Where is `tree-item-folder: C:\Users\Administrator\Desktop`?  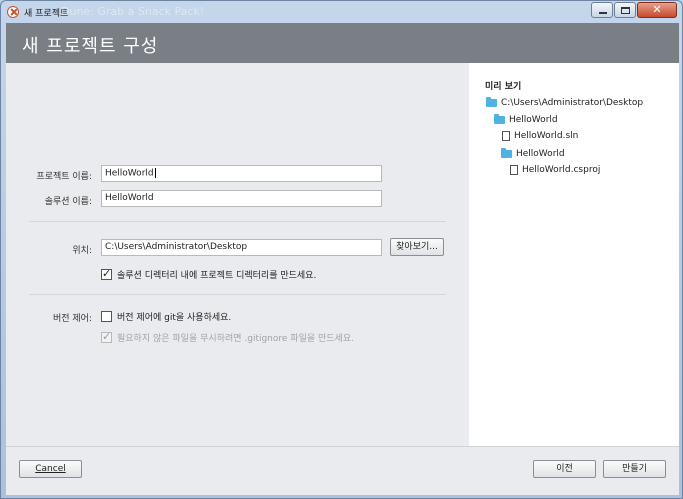
tree-item-folder: C:\Users\Administrator\Desktop is located at coordinates (565, 102).